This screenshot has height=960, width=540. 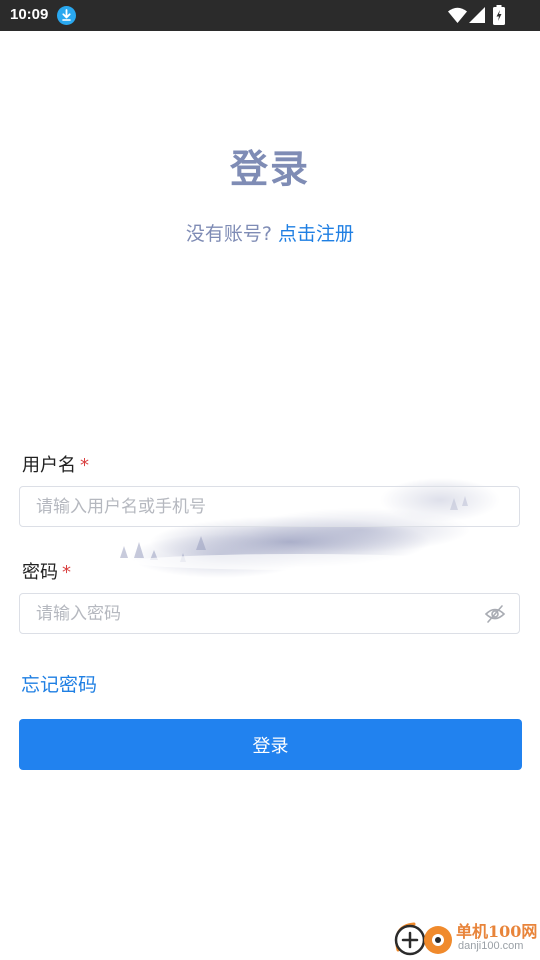 What do you see at coordinates (66, 15) in the screenshot?
I see `download-icon` at bounding box center [66, 15].